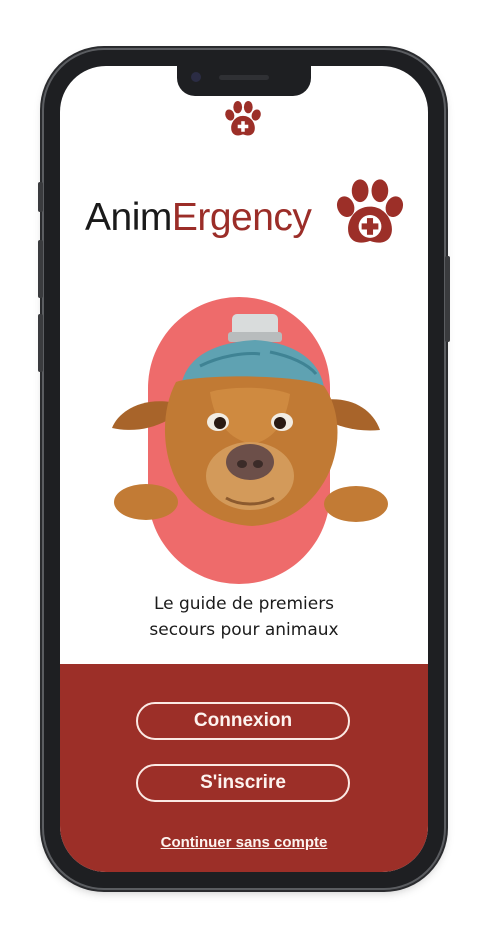 Image resolution: width=493 pixels, height=943 pixels. I want to click on tagline-line-2: secours pour animaux, so click(244, 630).